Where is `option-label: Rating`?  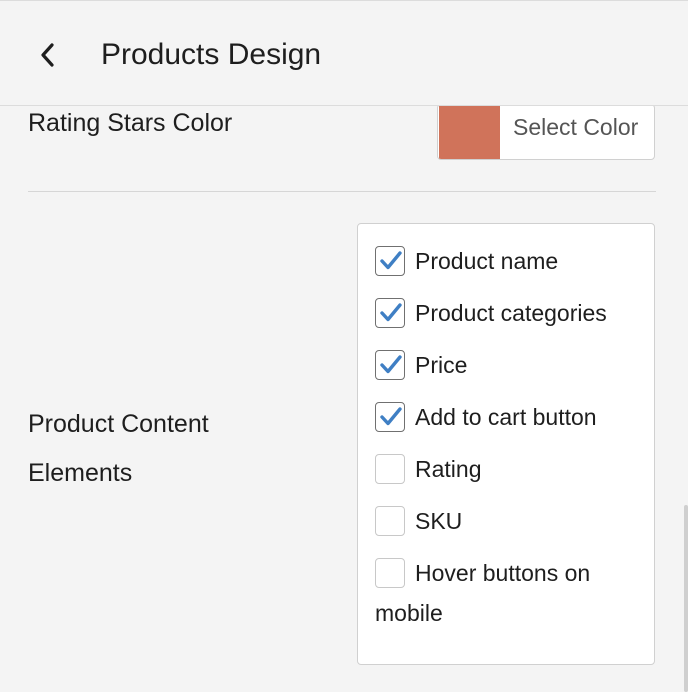
option-label: Rating is located at coordinates (448, 469).